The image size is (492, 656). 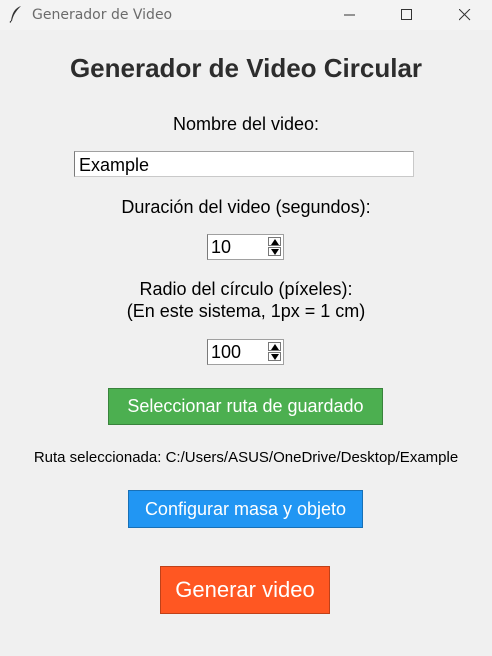 What do you see at coordinates (245, 406) in the screenshot?
I see `select-save-path-button: Seleccionar ruta de guardado` at bounding box center [245, 406].